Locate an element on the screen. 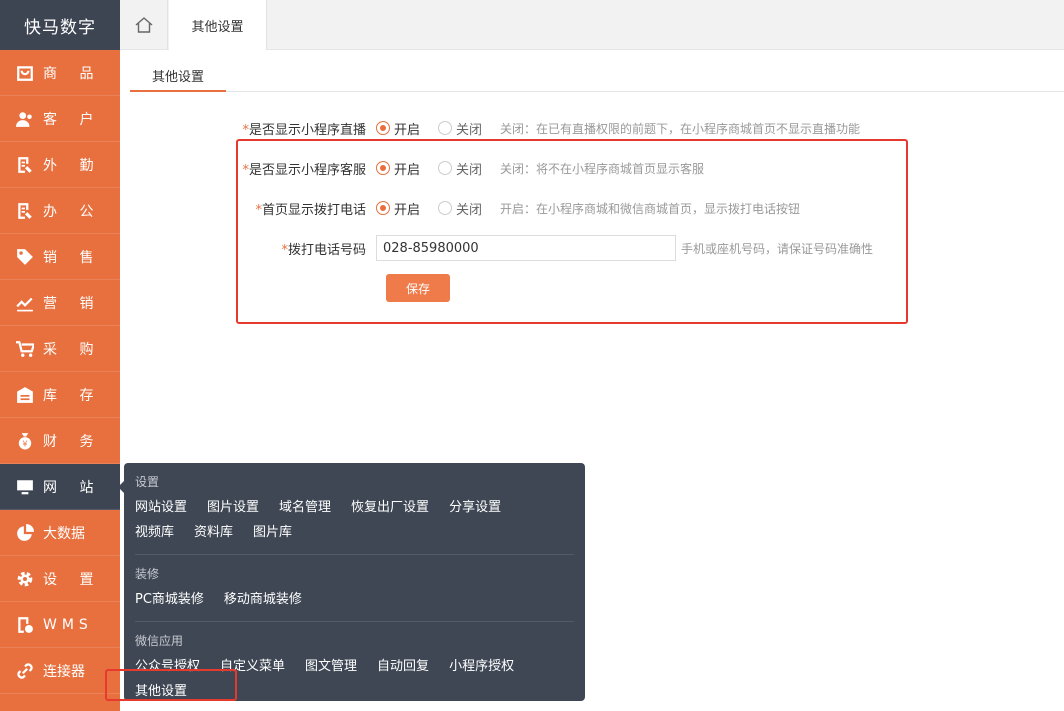 Image resolution: width=1064 pixels, height=711 pixels. submenu-link: 移动商城装修 is located at coordinates (263, 597).